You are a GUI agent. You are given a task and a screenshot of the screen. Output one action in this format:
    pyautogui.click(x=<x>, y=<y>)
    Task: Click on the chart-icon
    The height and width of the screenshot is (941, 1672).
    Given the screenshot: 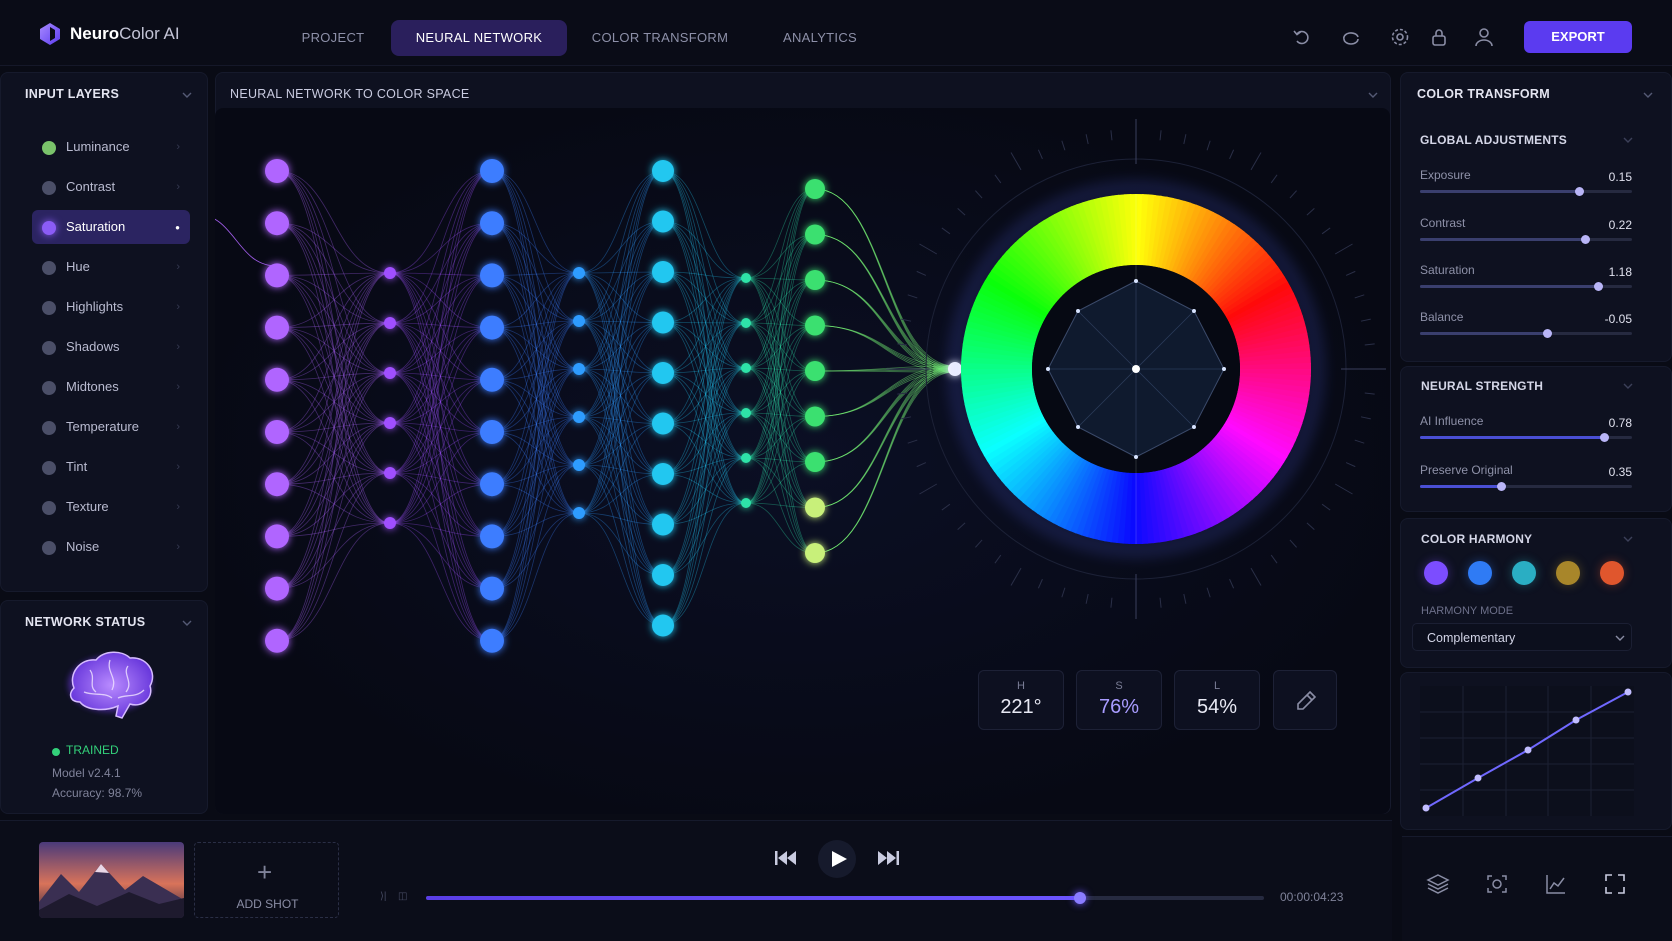 What is the action you would take?
    pyautogui.click(x=1556, y=884)
    